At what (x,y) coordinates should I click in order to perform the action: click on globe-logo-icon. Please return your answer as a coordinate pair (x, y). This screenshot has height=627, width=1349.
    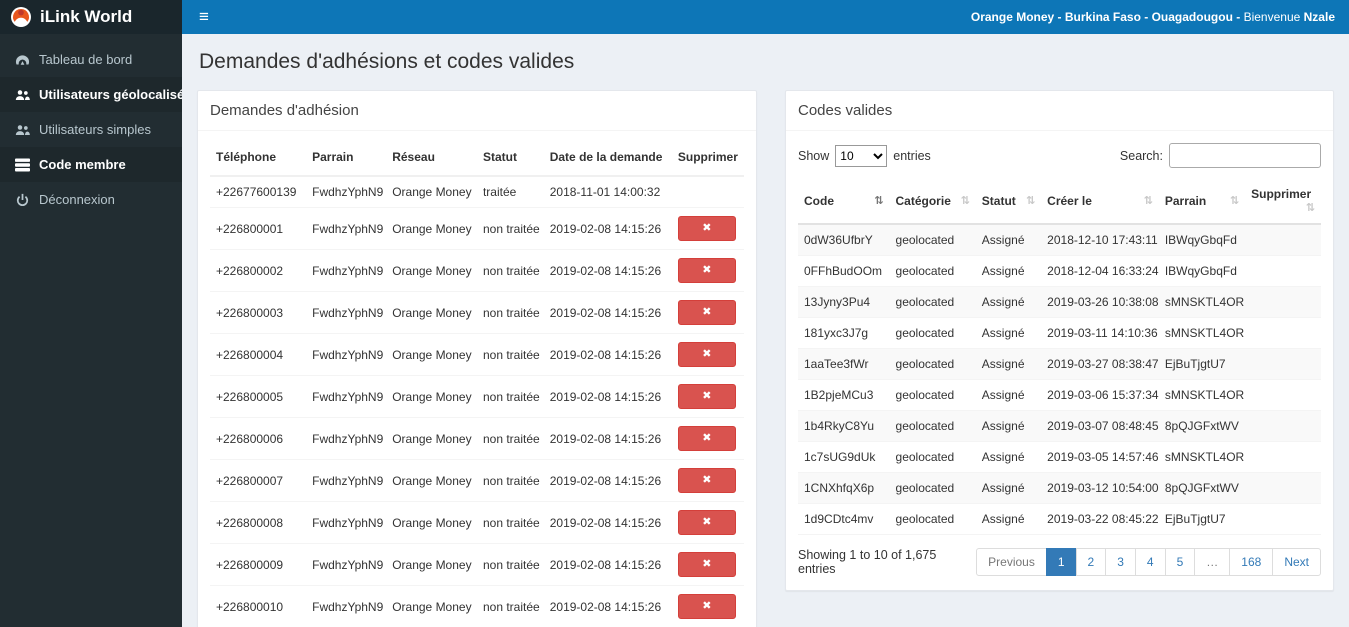
    Looking at the image, I should click on (21, 17).